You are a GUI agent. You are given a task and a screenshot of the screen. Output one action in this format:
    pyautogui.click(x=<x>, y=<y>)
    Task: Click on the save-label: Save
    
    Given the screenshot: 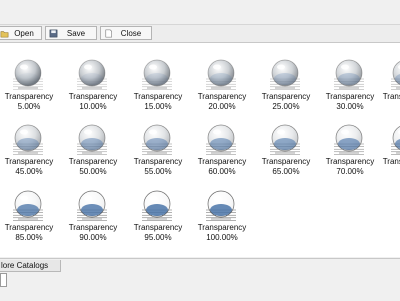 What is the action you would take?
    pyautogui.click(x=76, y=33)
    